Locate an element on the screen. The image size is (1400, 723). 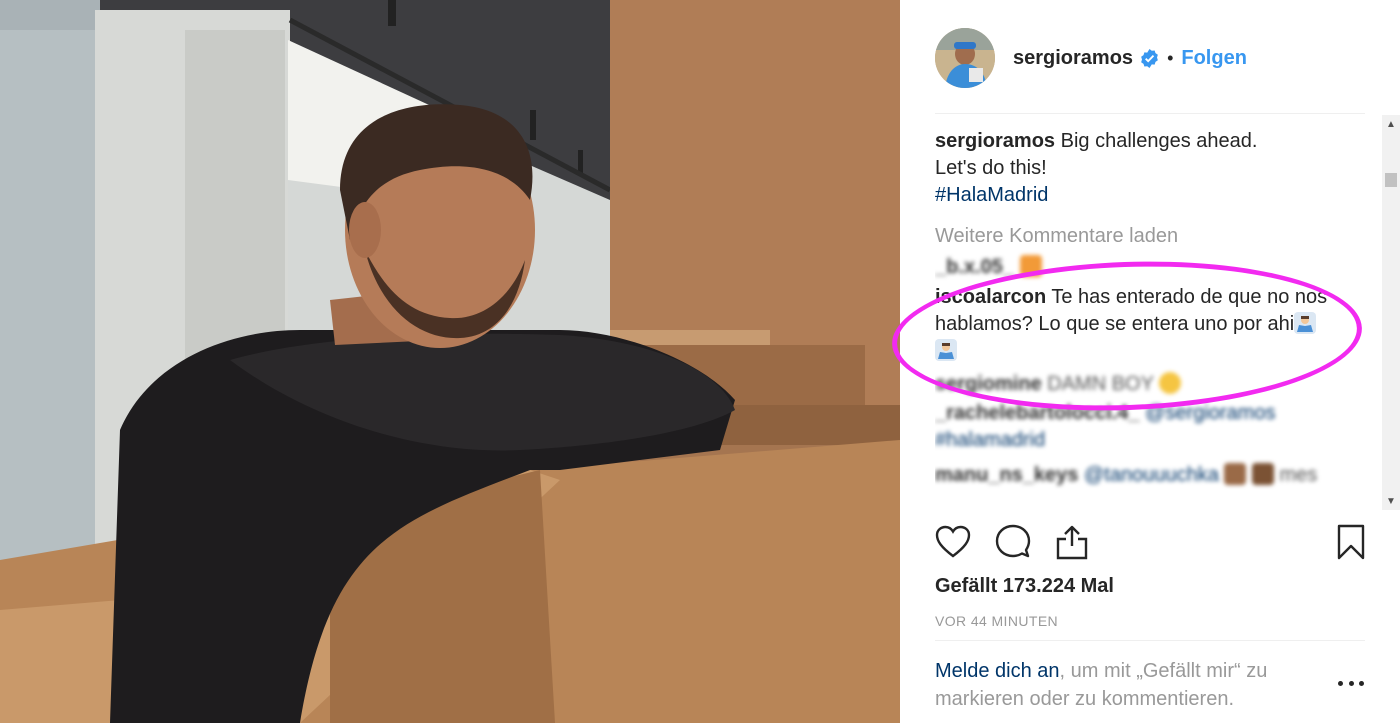
bookmark-icon is located at coordinates (1351, 542).